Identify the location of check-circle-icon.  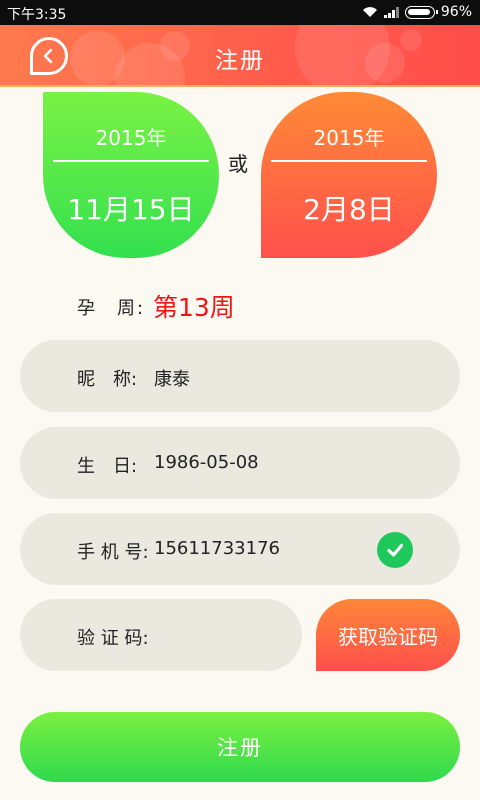
(395, 550).